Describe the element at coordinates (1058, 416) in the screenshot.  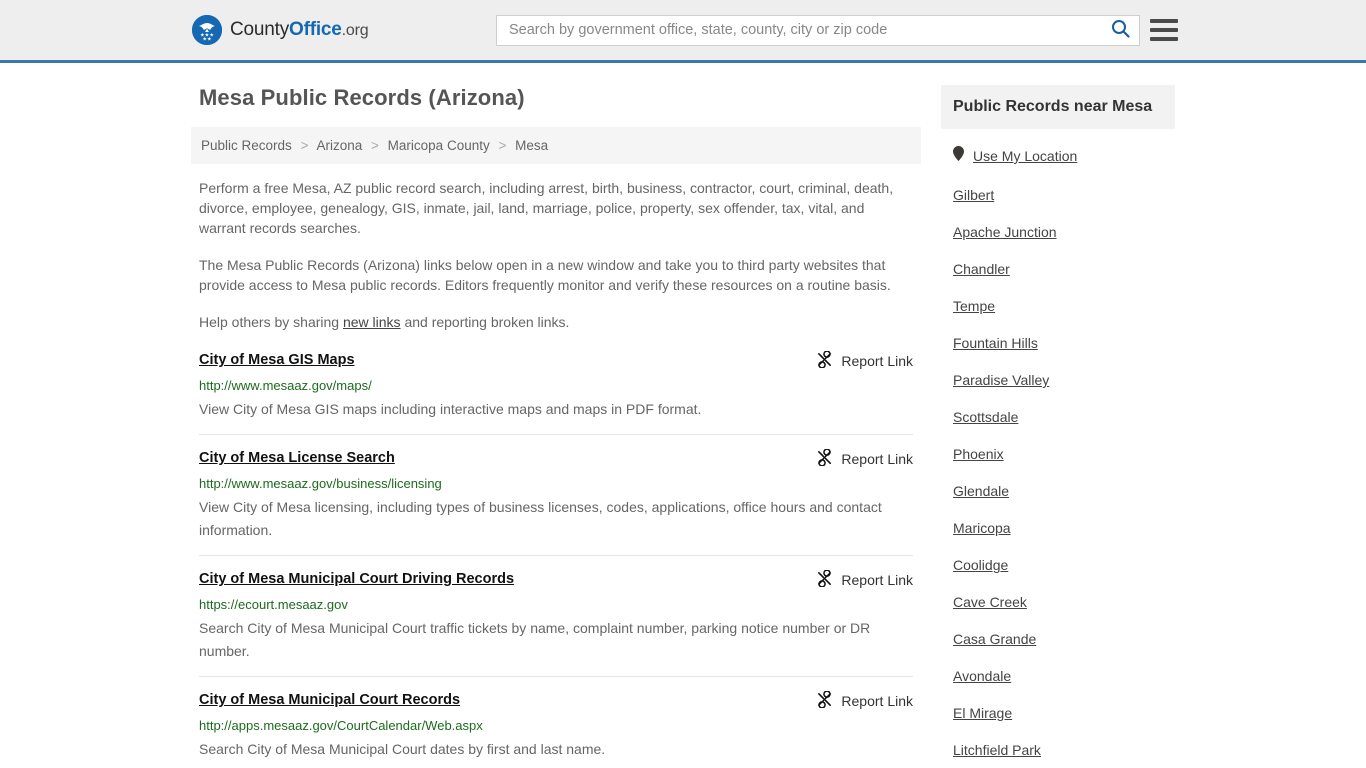
I see `sidebar-item-scottsdale: Scottsdale` at that location.